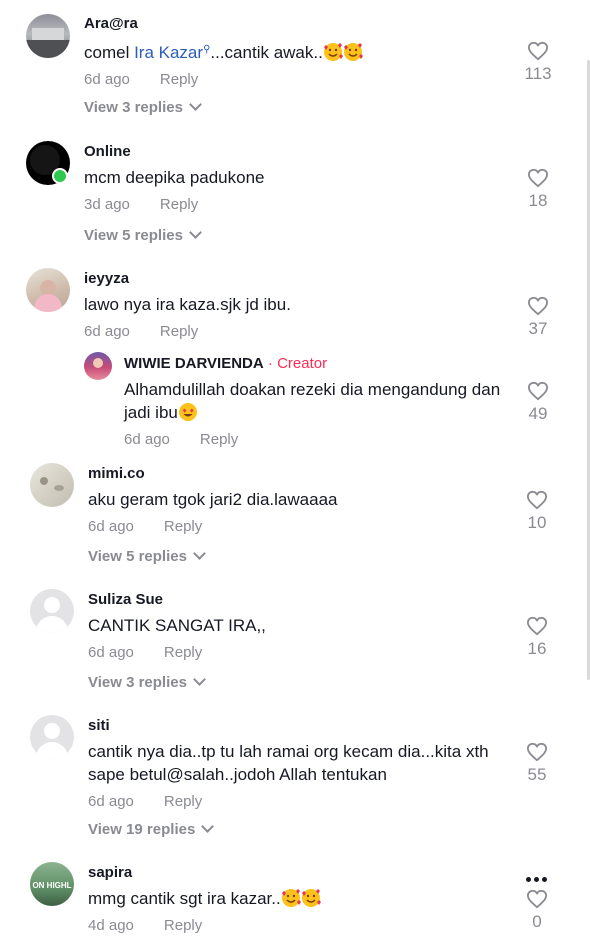 Image resolution: width=590 pixels, height=937 pixels. Describe the element at coordinates (537, 911) in the screenshot. I see `like-button: 0` at that location.